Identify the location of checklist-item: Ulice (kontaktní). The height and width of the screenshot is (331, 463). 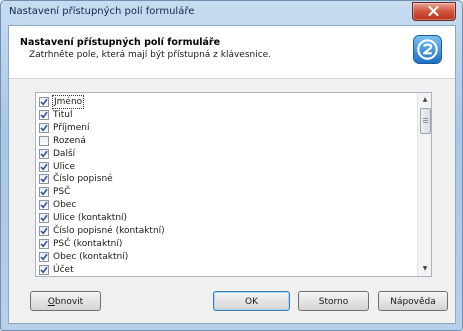
(226, 218).